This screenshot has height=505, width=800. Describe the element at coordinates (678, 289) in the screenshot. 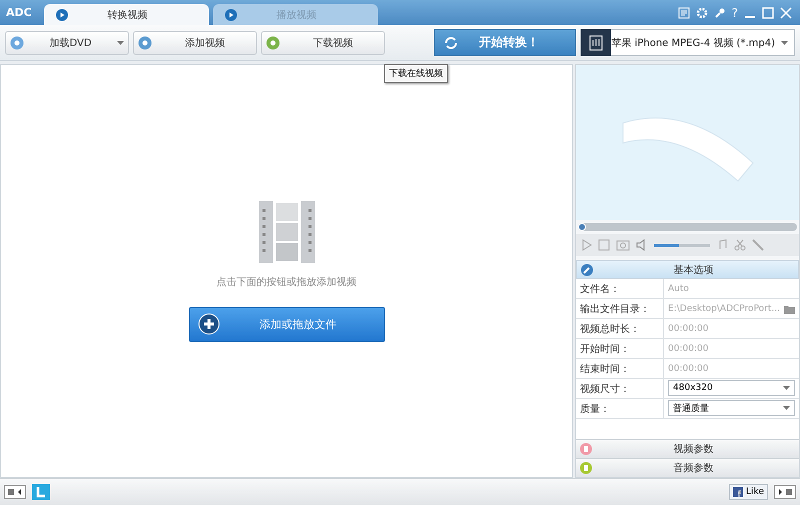

I see `option-value: Auto` at that location.